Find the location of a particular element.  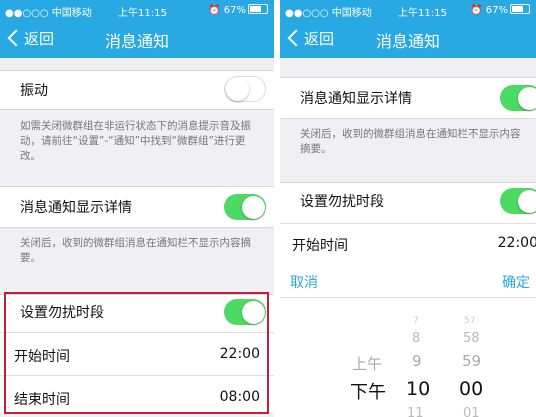

highlight-box is located at coordinates (136, 353).